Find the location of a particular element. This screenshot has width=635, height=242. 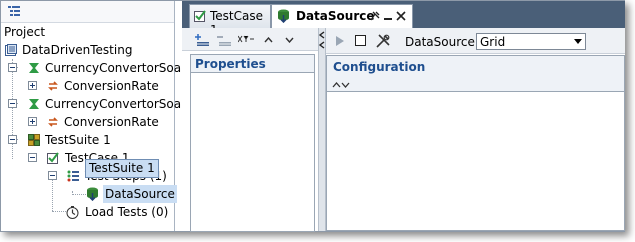

remove-property-icon is located at coordinates (224, 40).